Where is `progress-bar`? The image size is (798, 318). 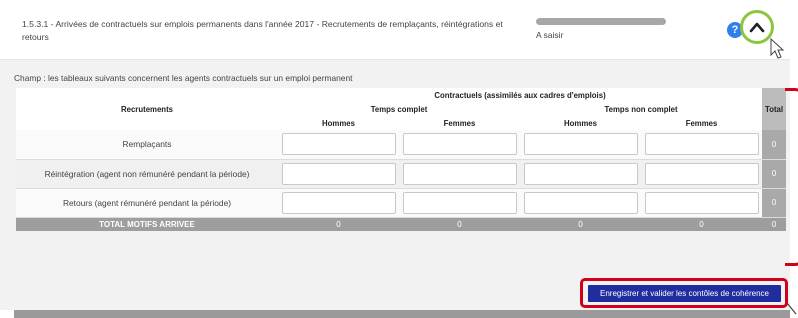
progress-bar is located at coordinates (601, 21).